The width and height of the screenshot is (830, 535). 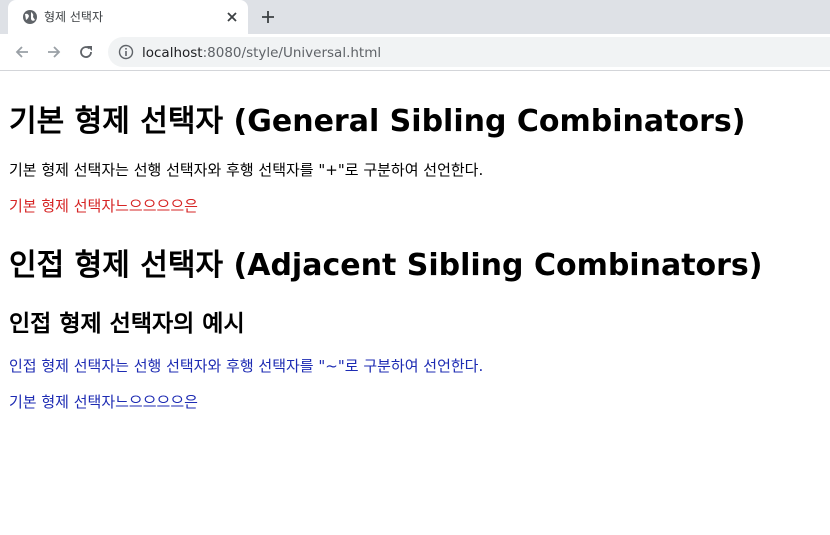 What do you see at coordinates (128, 17) in the screenshot?
I see `active-tab: 형제 선택자` at bounding box center [128, 17].